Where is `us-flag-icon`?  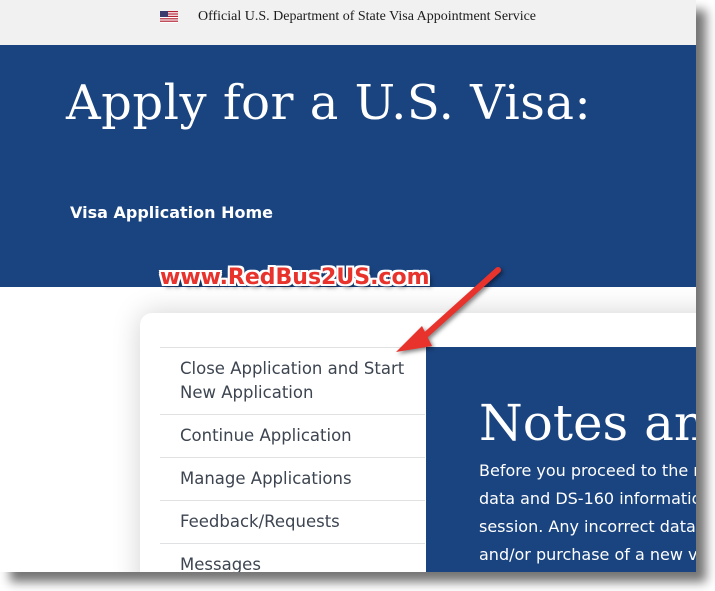 us-flag-icon is located at coordinates (168, 16).